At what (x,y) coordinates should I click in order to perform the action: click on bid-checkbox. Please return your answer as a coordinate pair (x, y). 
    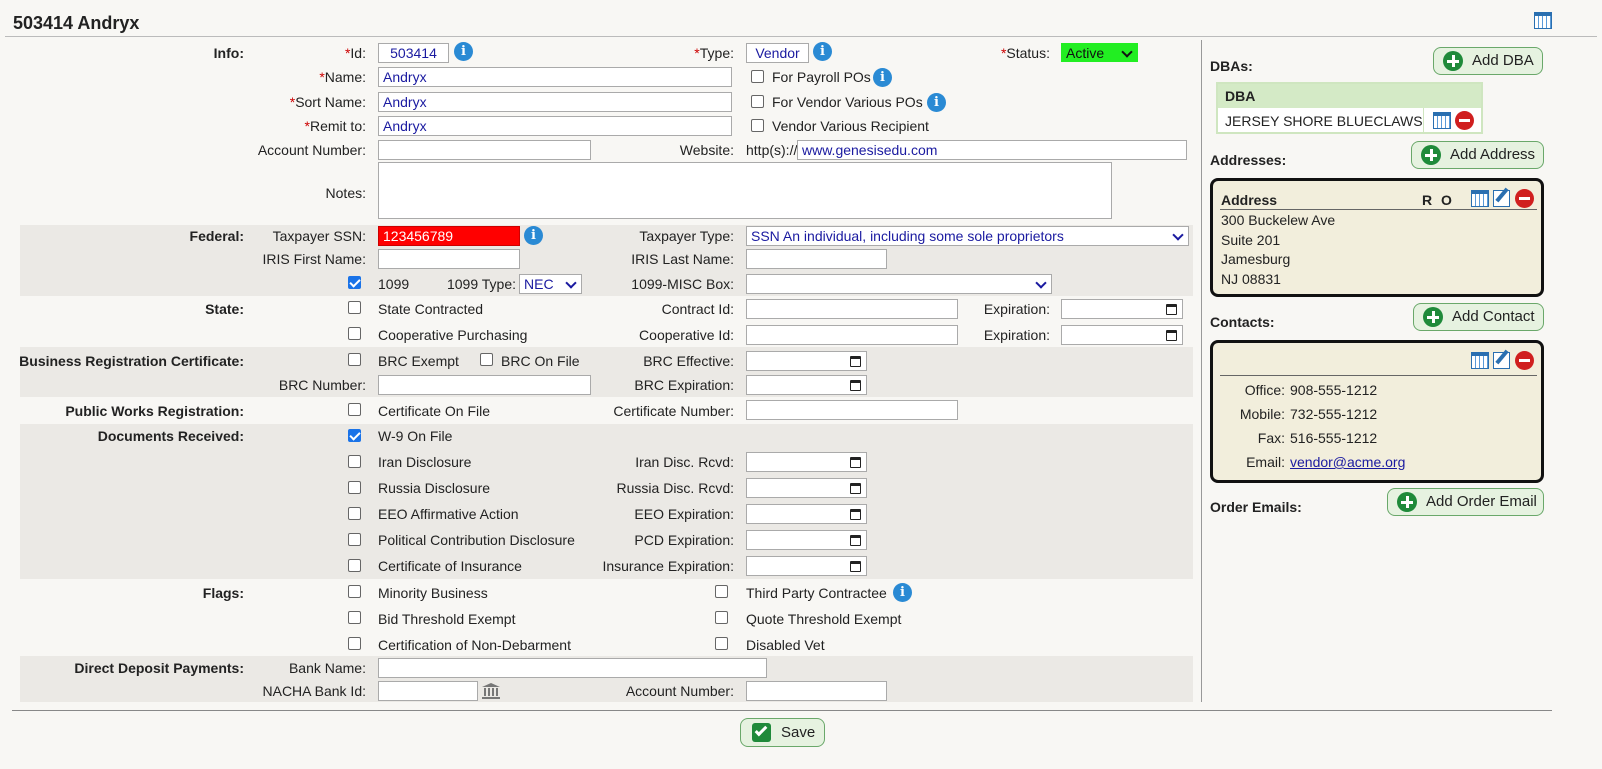
    Looking at the image, I should click on (354, 617).